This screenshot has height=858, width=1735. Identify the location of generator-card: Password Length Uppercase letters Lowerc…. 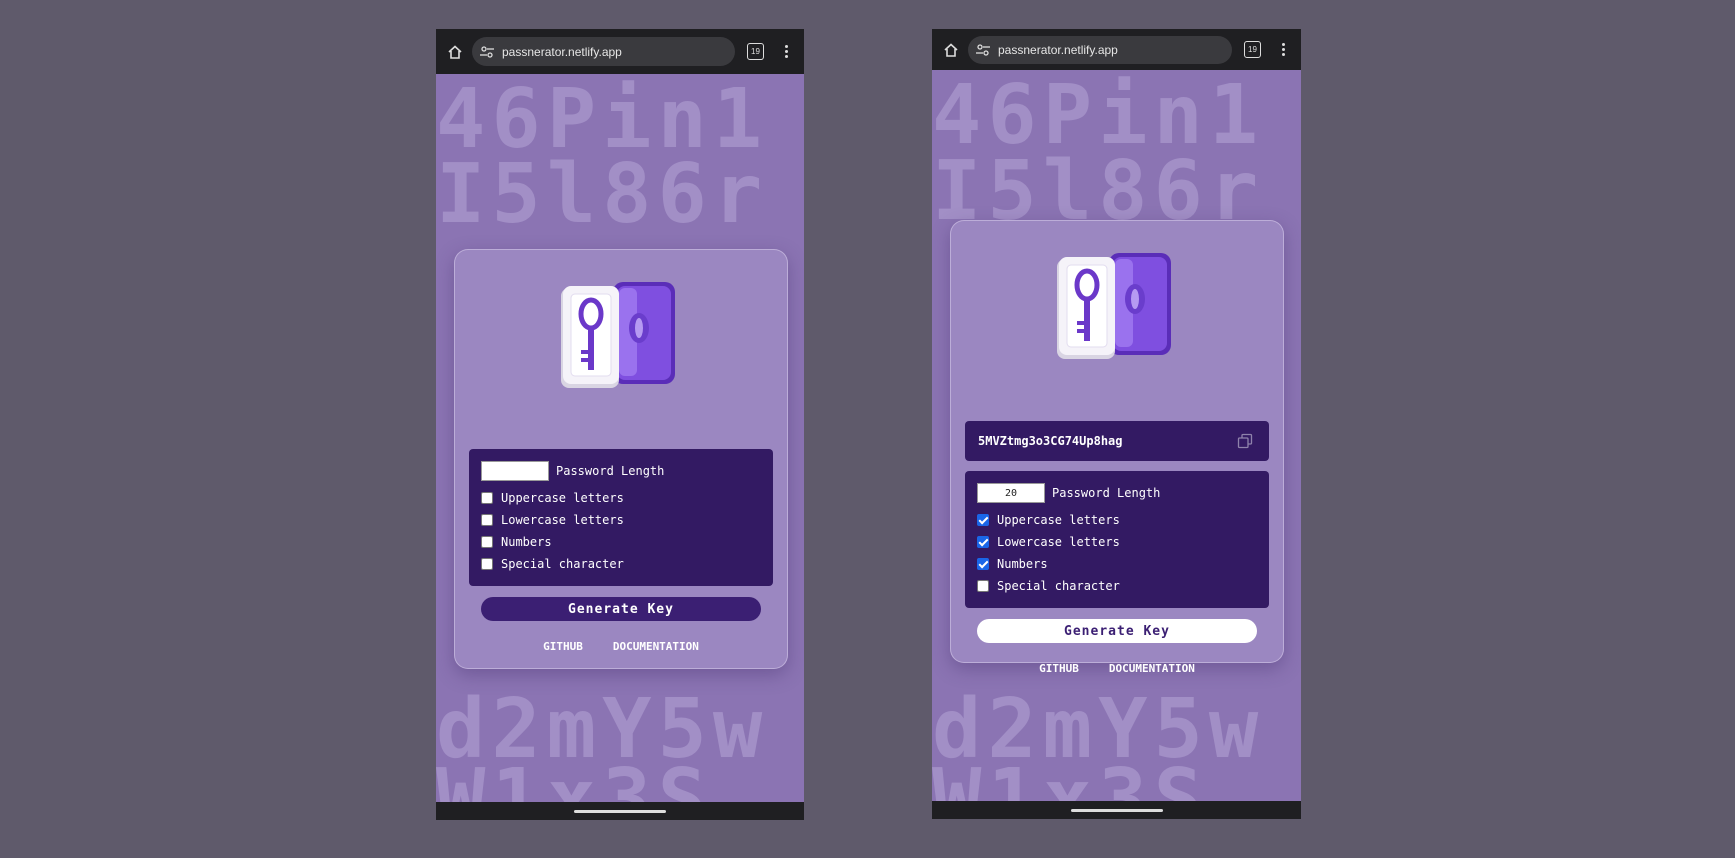
(621, 459).